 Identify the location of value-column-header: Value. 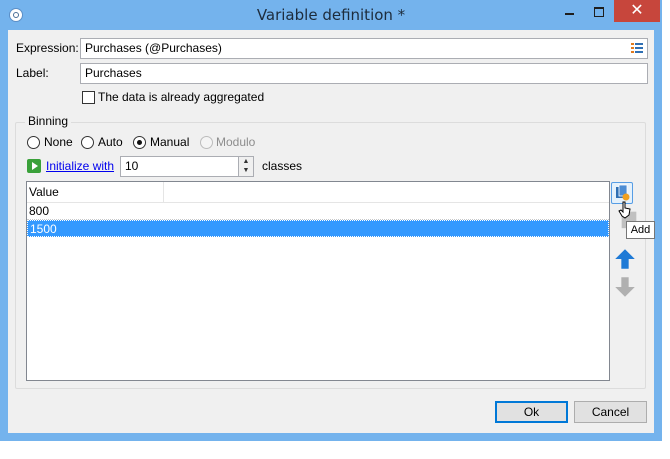
(95, 192).